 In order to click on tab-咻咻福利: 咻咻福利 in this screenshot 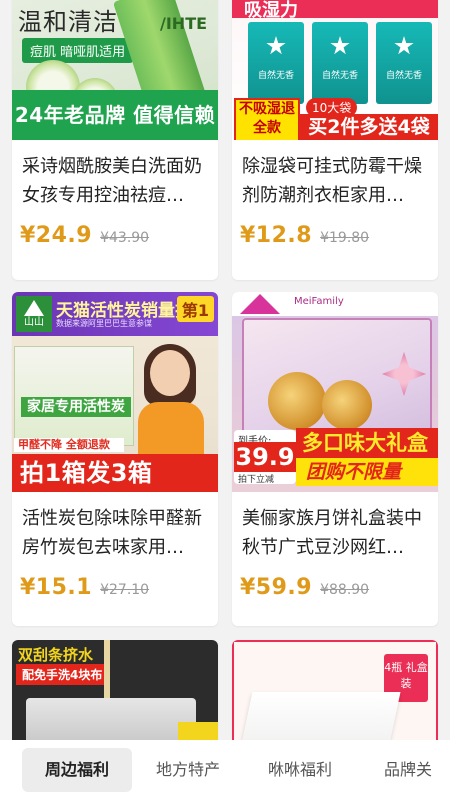, I will do `click(300, 770)`.